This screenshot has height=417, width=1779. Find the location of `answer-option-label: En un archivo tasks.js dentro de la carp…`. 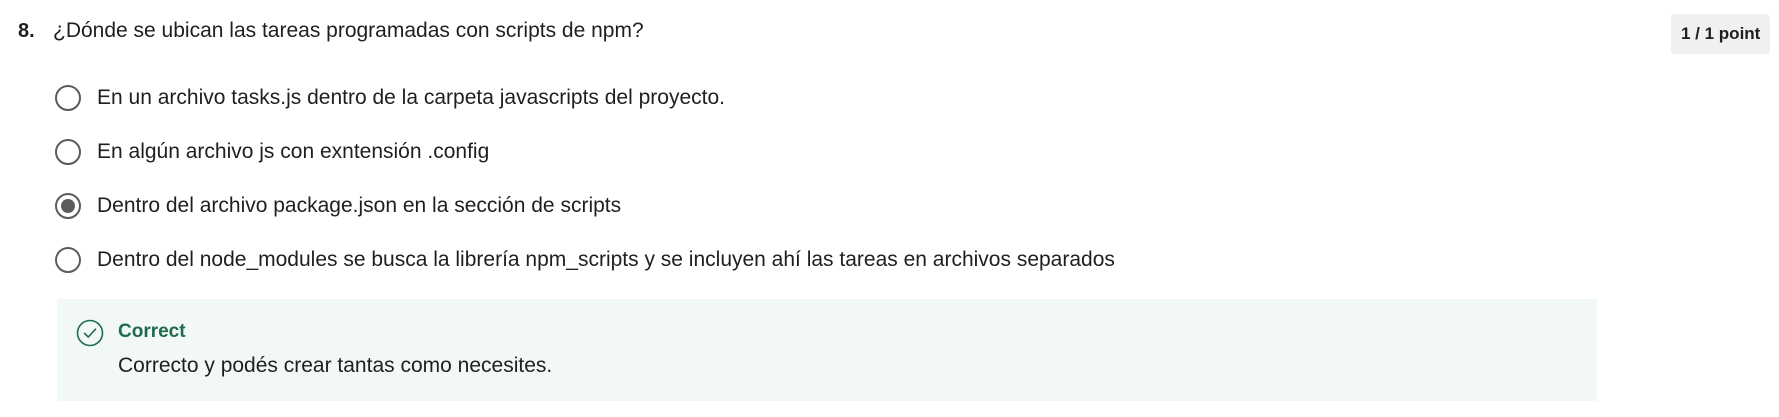

answer-option-label: En un archivo tasks.js dentro de la carp… is located at coordinates (411, 97).